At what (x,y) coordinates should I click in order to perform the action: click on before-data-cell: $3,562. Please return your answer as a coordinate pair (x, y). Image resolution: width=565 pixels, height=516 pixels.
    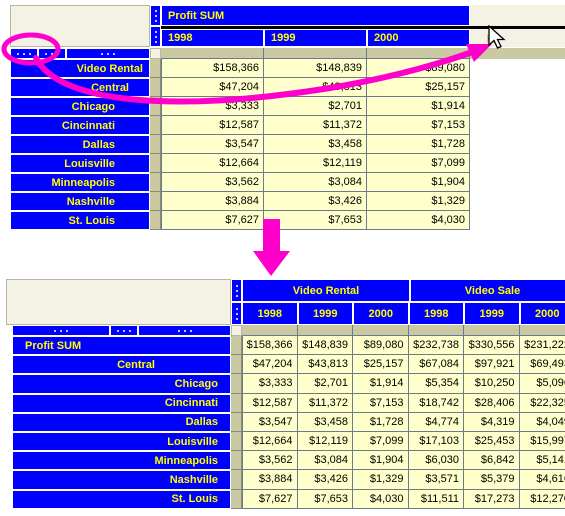
    Looking at the image, I should click on (212, 182).